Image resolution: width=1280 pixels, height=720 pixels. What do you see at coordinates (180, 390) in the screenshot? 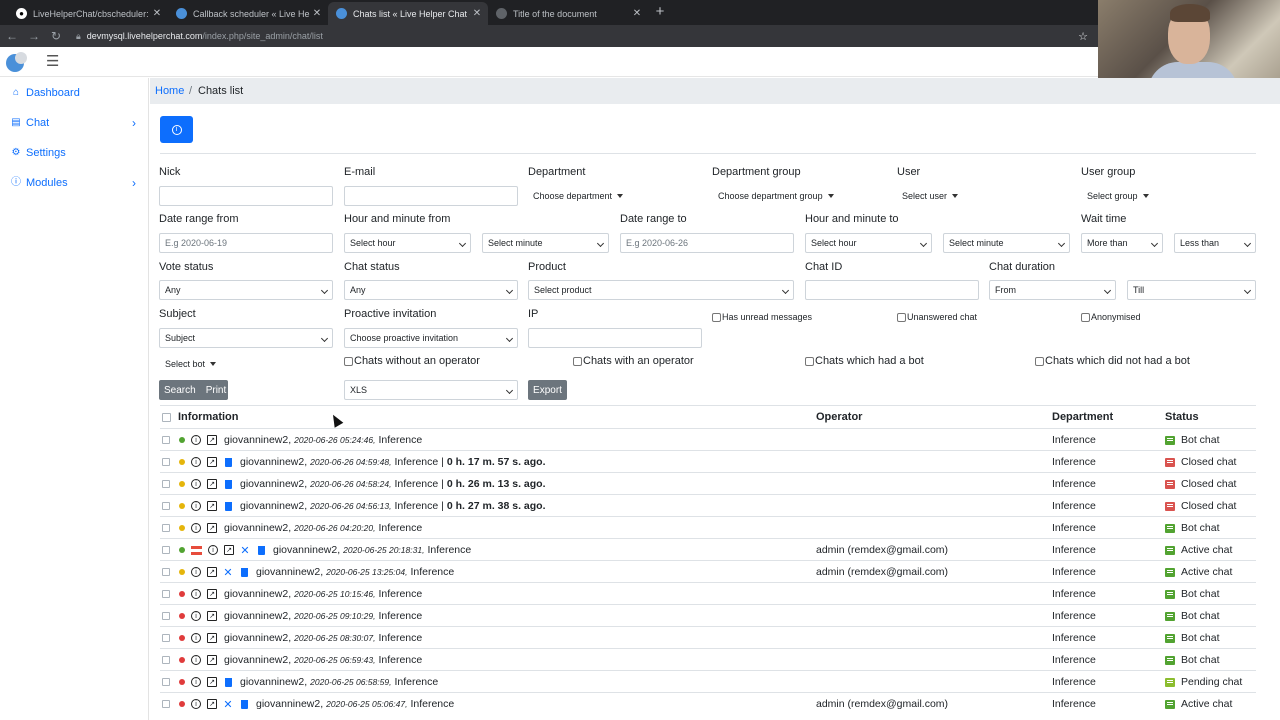
I see `search-button: Search` at bounding box center [180, 390].